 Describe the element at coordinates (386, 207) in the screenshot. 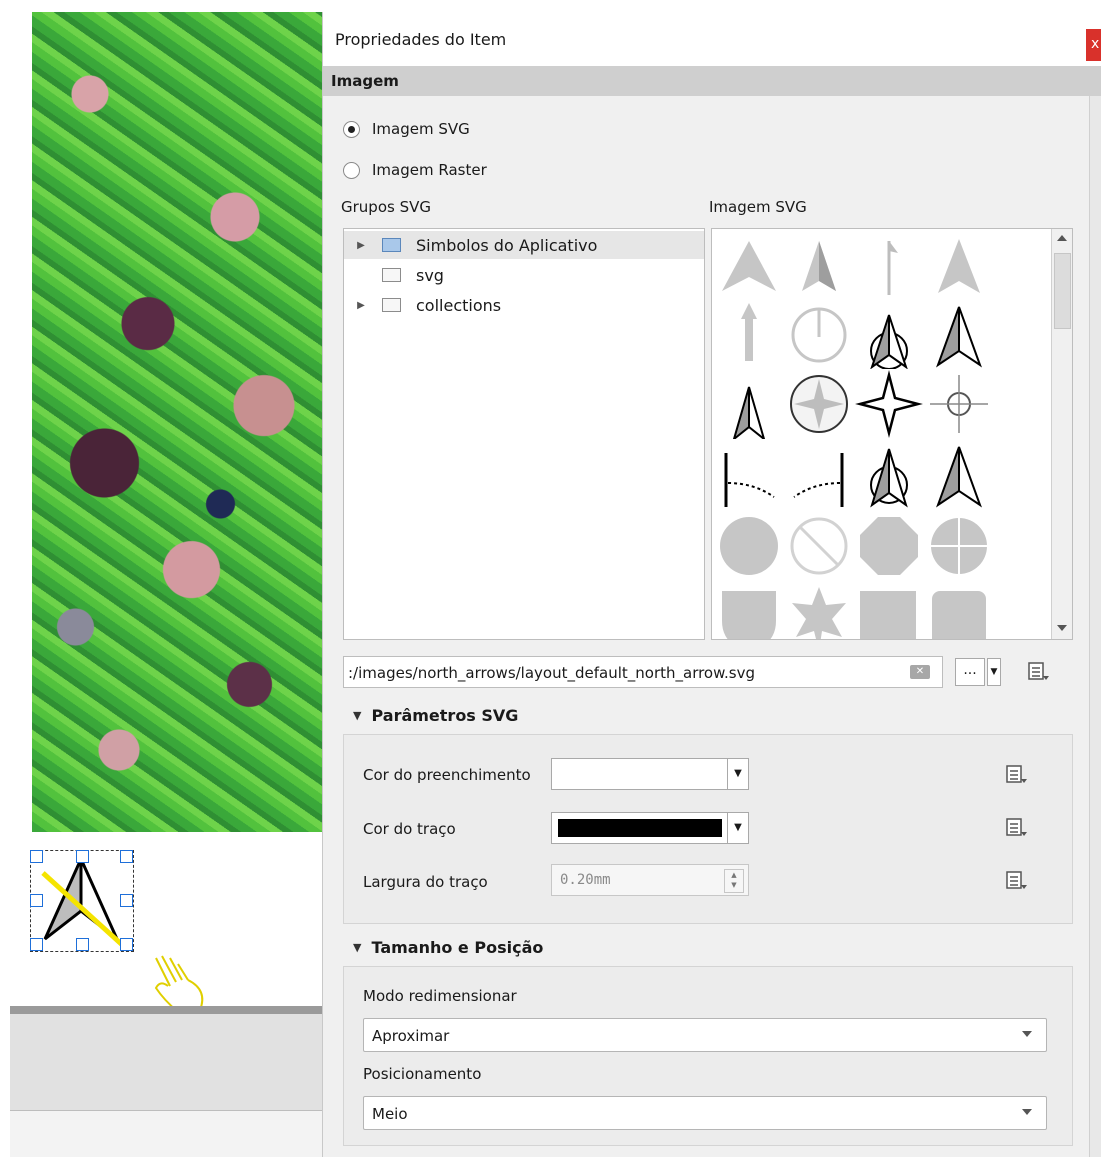

I see `svg-groups-label: Grupos SVG` at that location.